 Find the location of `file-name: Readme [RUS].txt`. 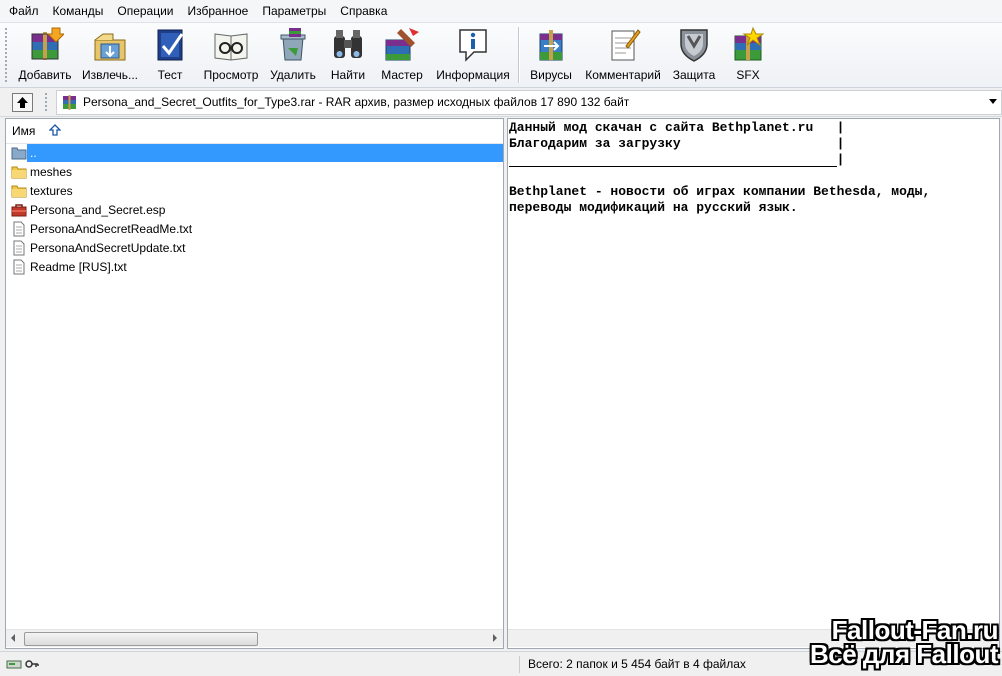

file-name: Readme [RUS].txt is located at coordinates (78, 266).